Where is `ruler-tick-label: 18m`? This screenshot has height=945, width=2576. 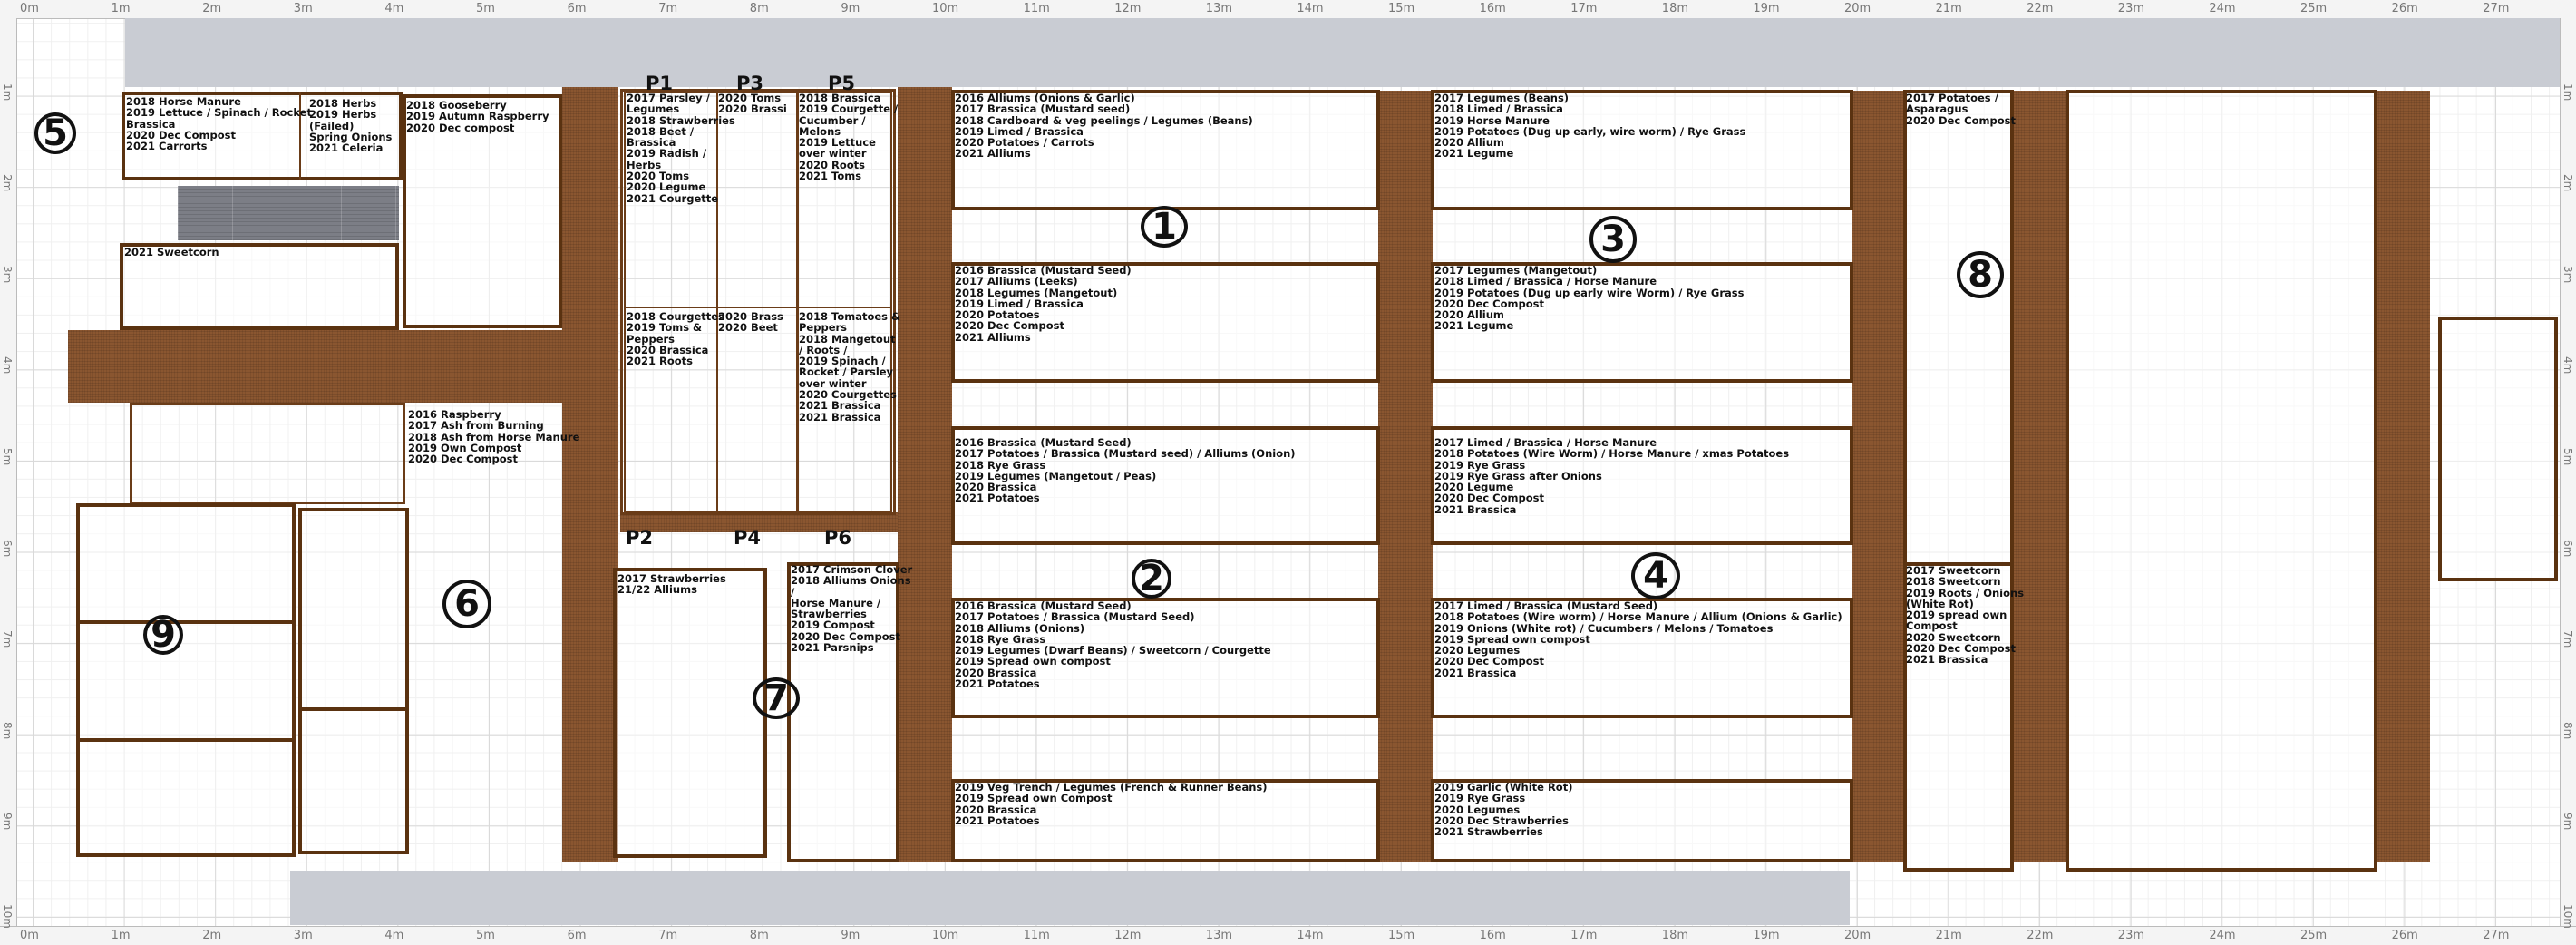
ruler-tick-label: 18m is located at coordinates (1675, 8).